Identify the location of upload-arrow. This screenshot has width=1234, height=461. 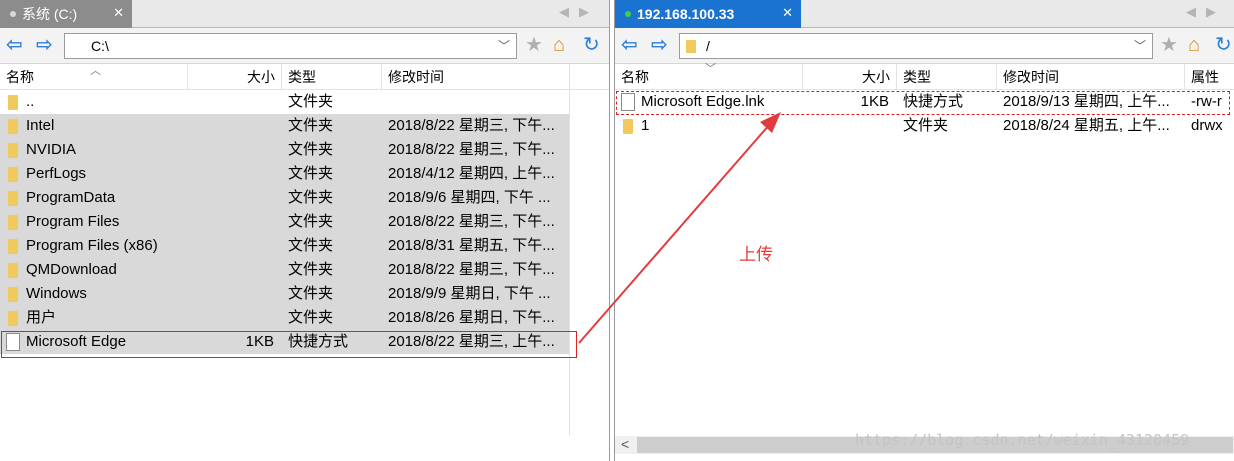
(679, 228).